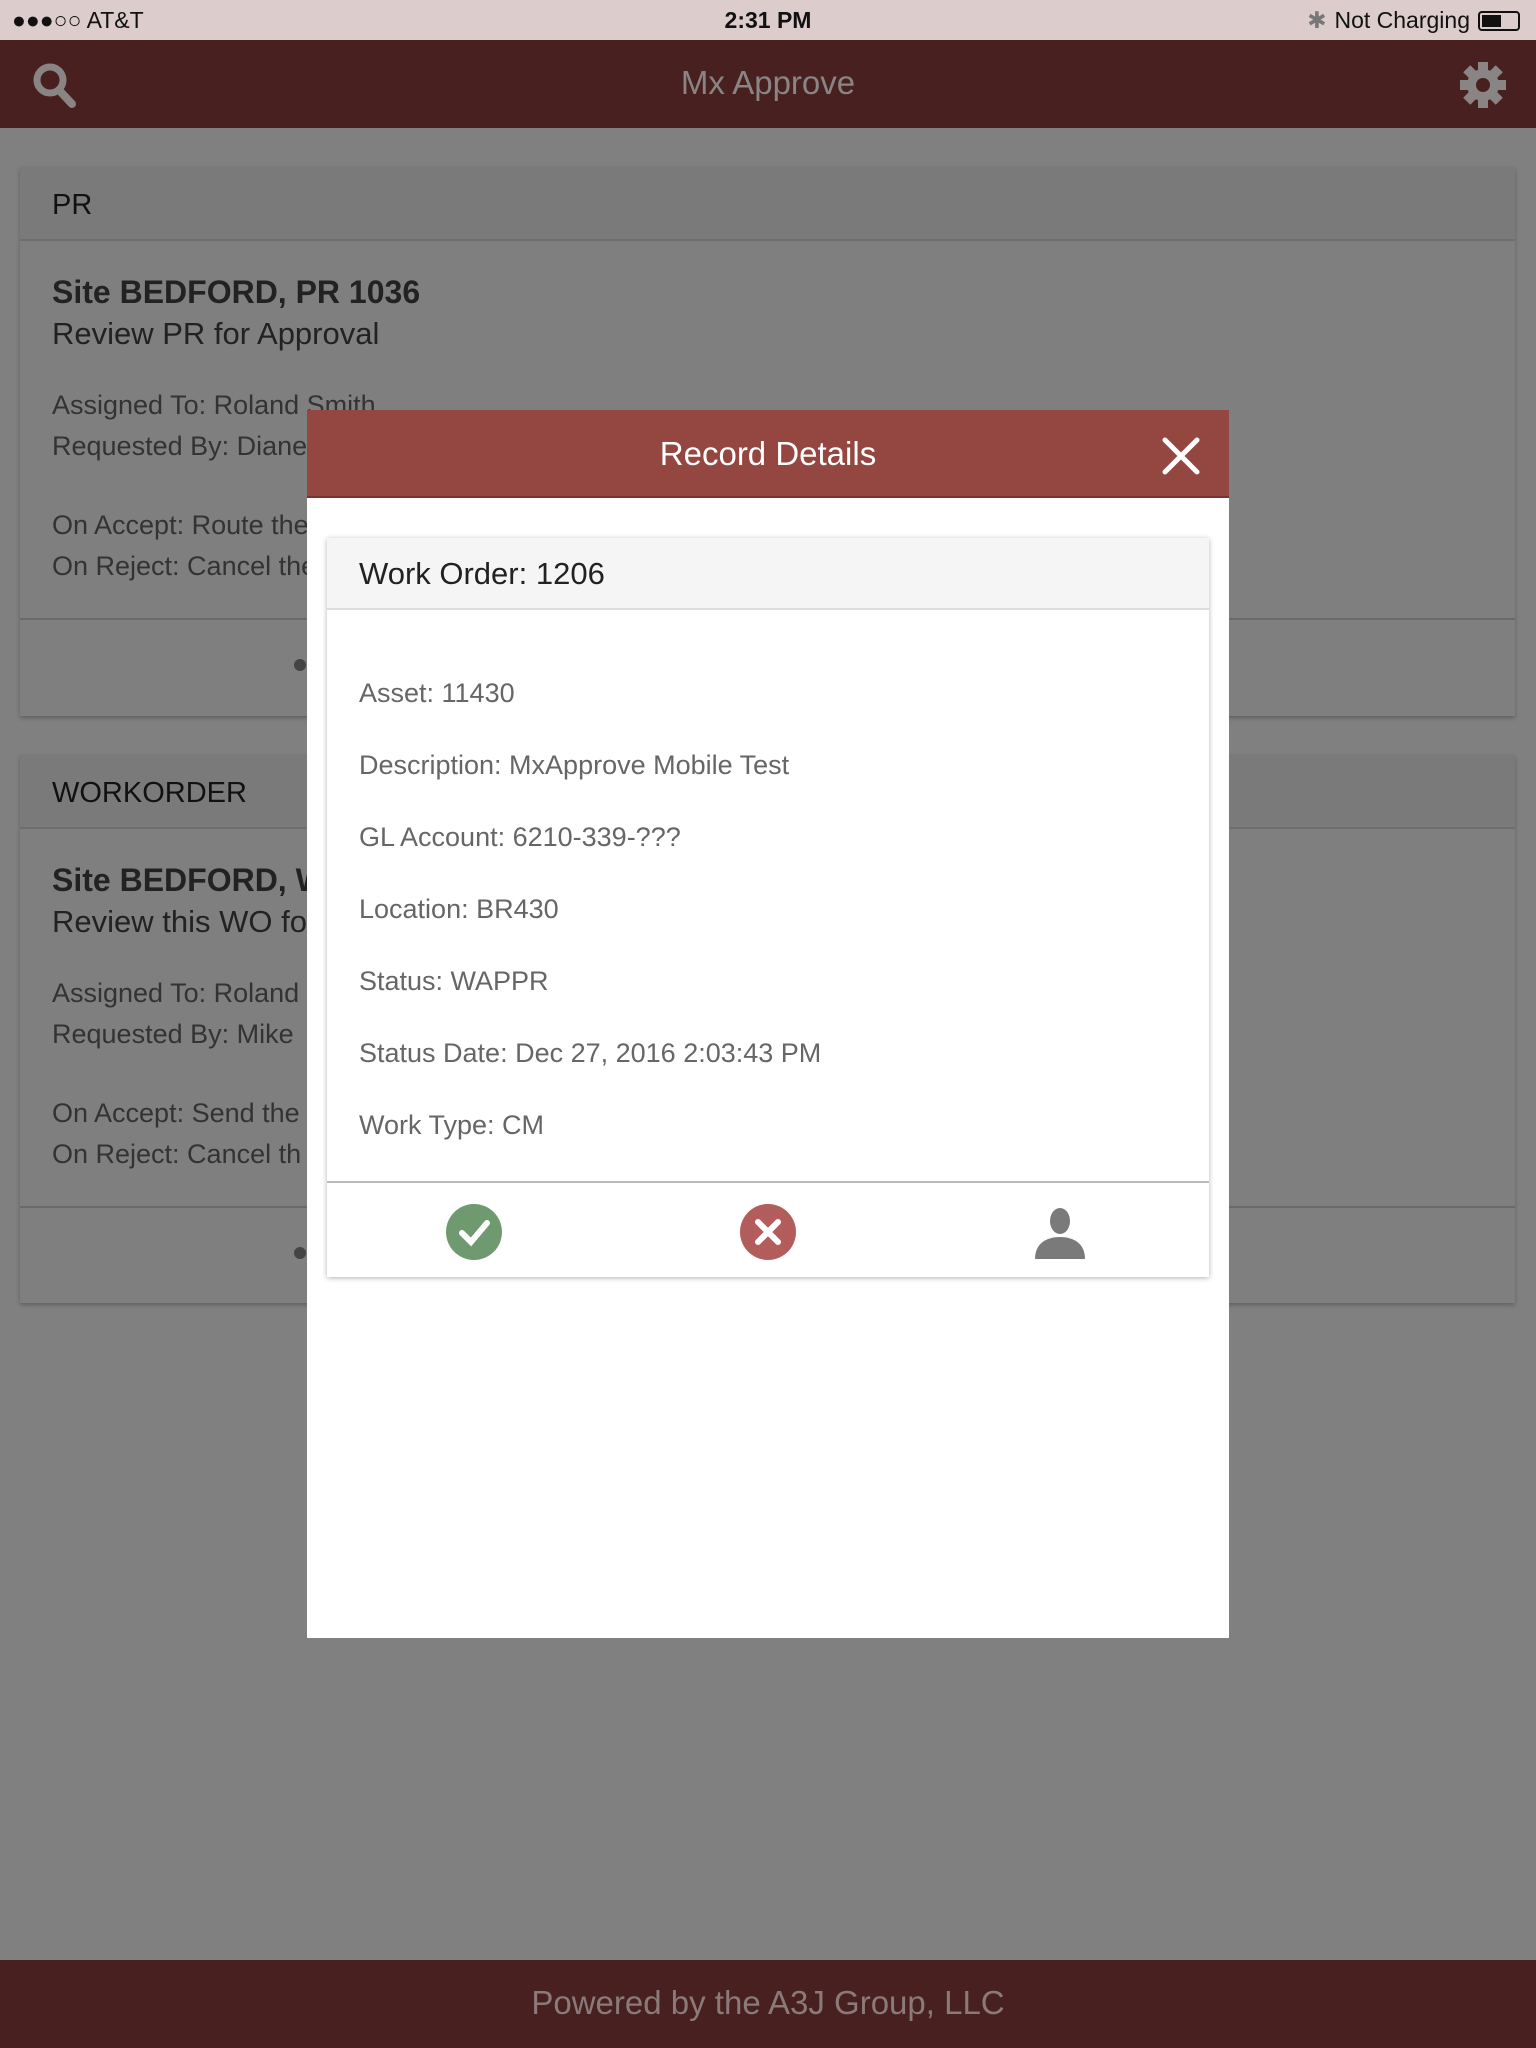 The height and width of the screenshot is (2048, 1536). I want to click on assigned-to: Assigned To: Roland, so click(176, 993).